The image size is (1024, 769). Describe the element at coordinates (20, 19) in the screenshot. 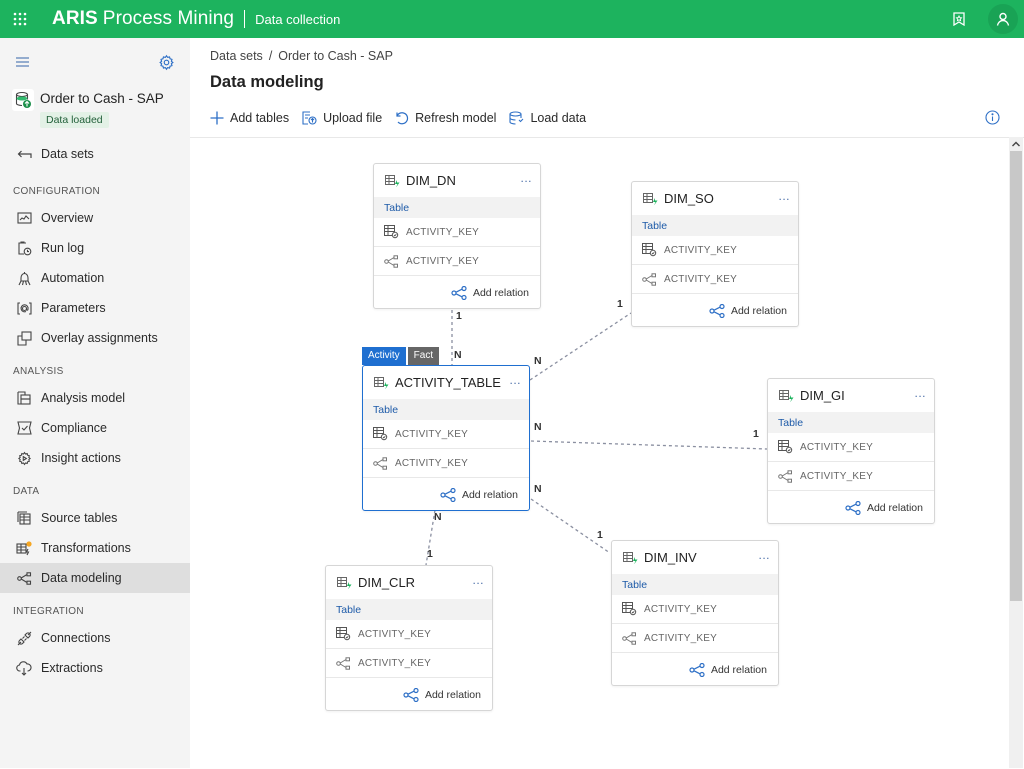

I see `apps-grid-button` at that location.